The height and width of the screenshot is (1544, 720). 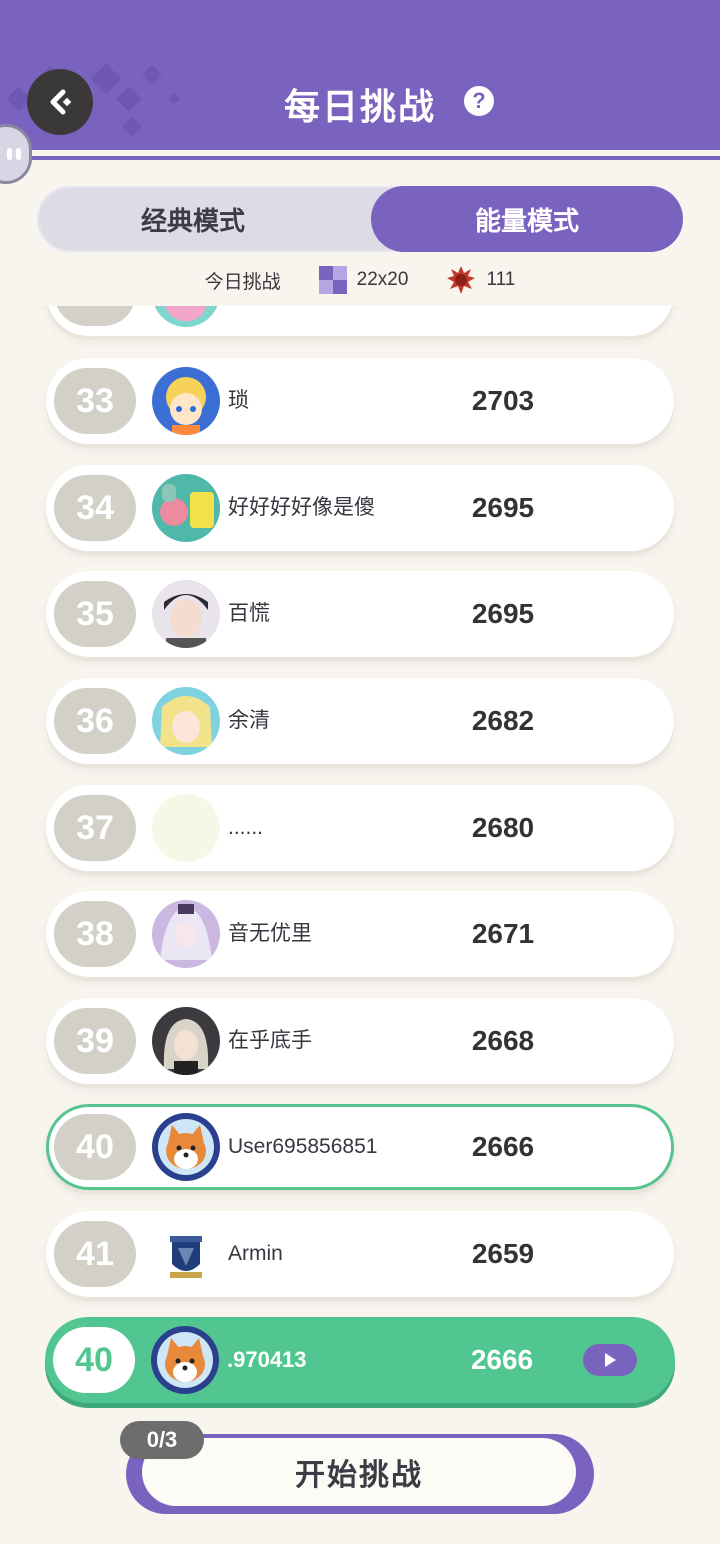 What do you see at coordinates (303, 1146) in the screenshot?
I see `player-name: User695856851` at bounding box center [303, 1146].